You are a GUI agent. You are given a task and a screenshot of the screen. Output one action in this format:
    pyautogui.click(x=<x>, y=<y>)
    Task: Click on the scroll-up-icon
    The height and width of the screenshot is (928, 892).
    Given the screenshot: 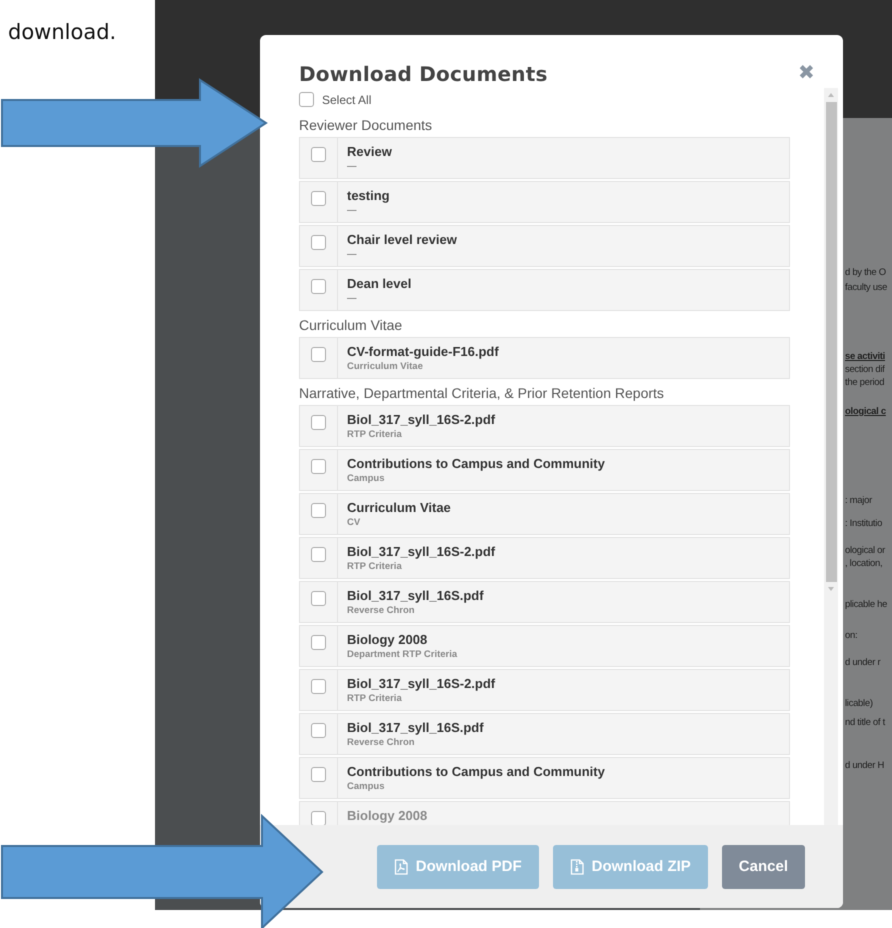 What is the action you would take?
    pyautogui.click(x=831, y=95)
    